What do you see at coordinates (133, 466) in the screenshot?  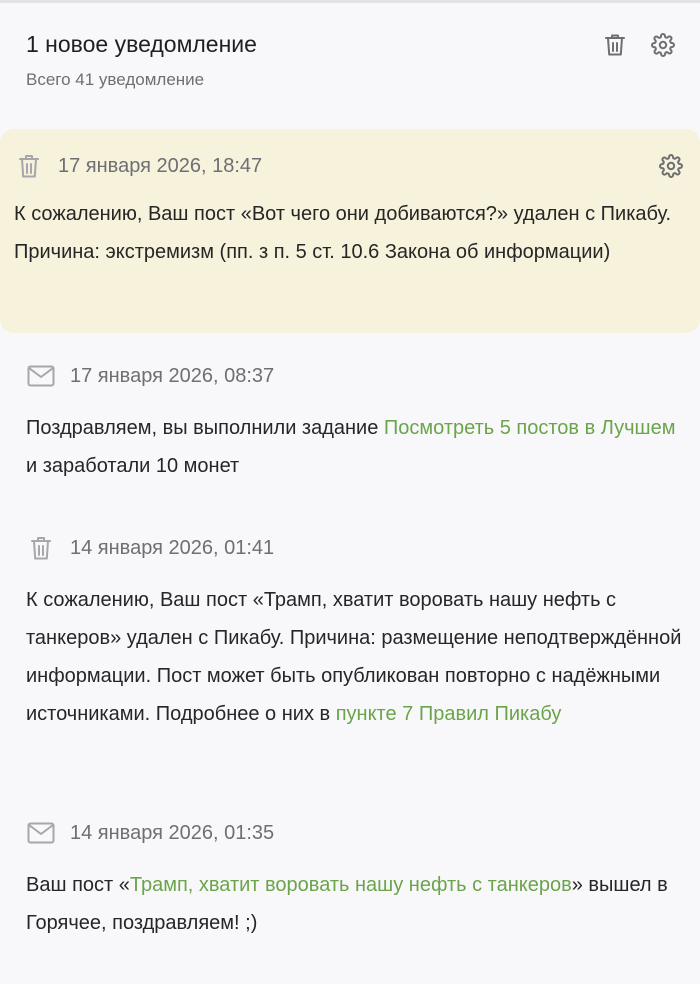 I see `notification-text-after: и заработали 10 монет` at bounding box center [133, 466].